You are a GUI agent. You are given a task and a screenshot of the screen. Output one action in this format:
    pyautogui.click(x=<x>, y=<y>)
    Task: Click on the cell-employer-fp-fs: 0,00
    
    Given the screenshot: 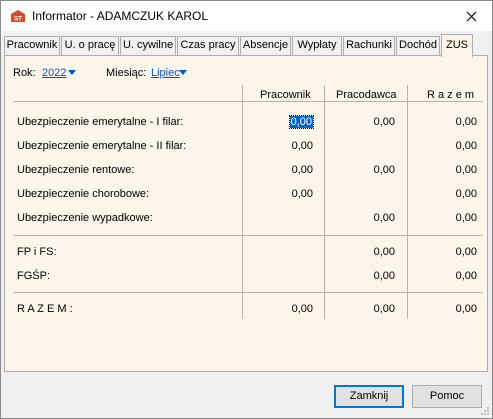 What is the action you would take?
    pyautogui.click(x=384, y=252)
    